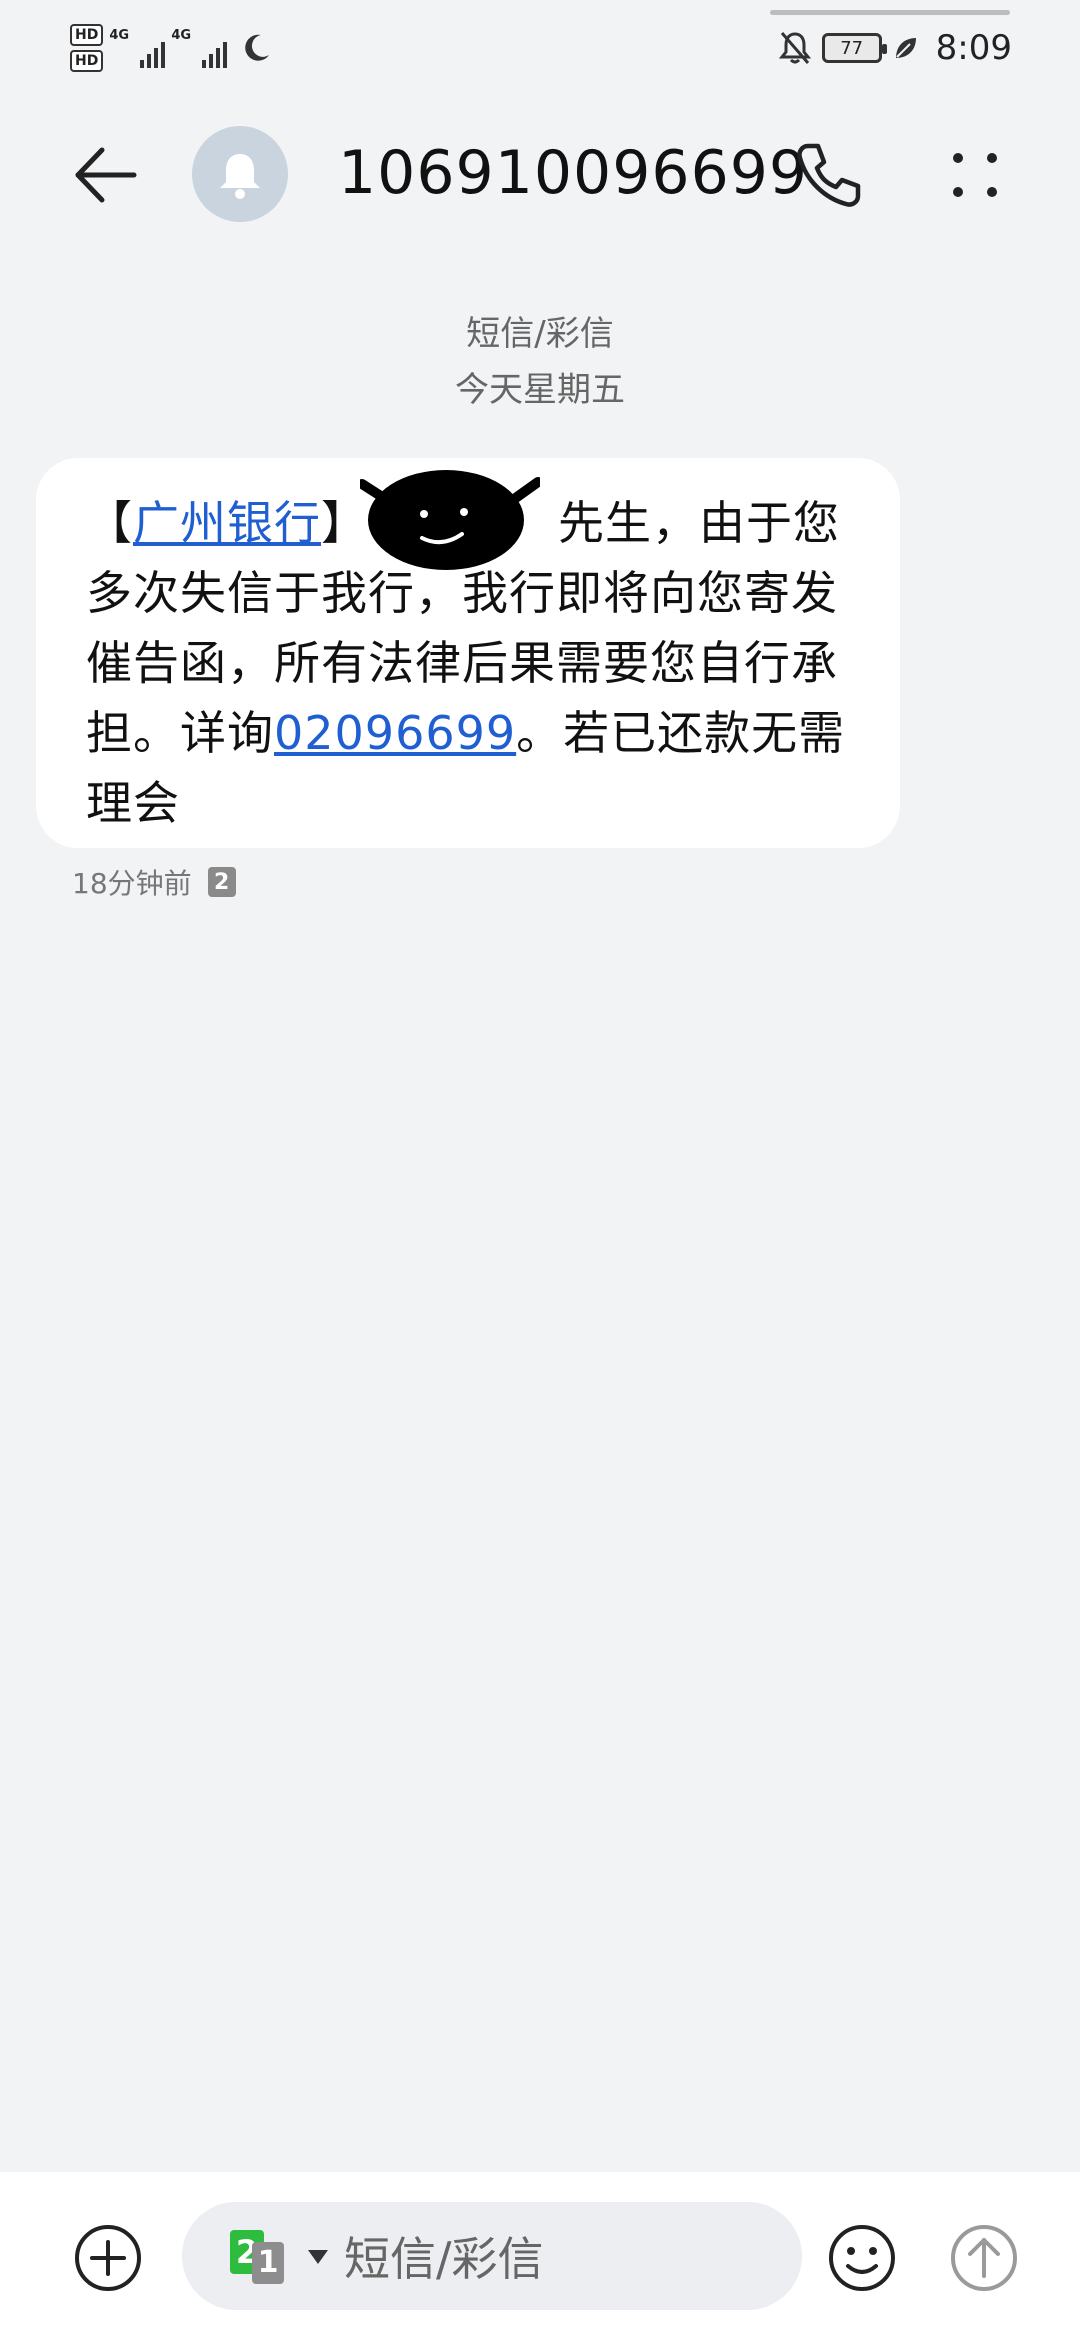 The width and height of the screenshot is (1080, 2340). Describe the element at coordinates (540, 45) in the screenshot. I see `status-bar: HD HD 4G 4G 77 8:09` at that location.